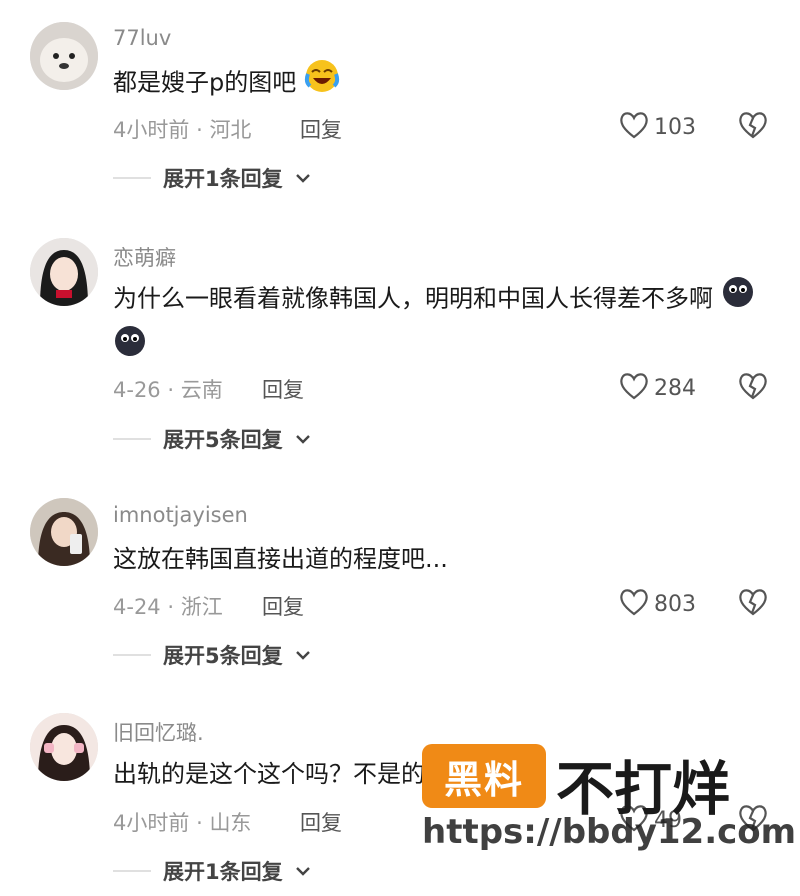 The height and width of the screenshot is (896, 800). I want to click on comment-meta: 4小时前 · 河北, so click(182, 129).